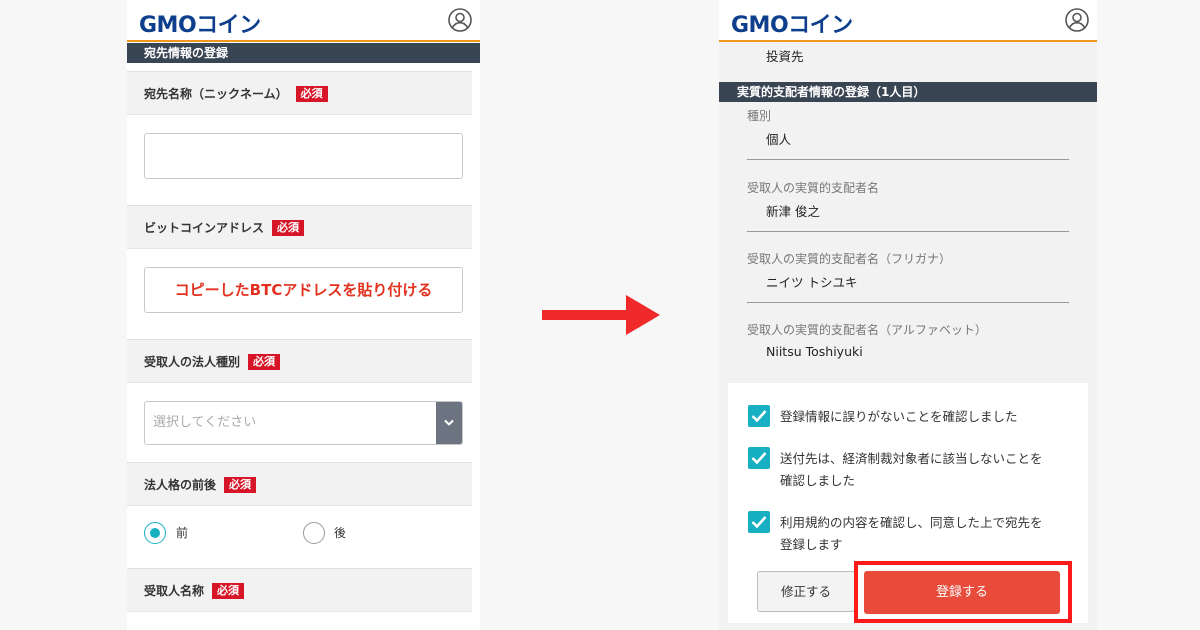  I want to click on select-arrow, so click(449, 423).